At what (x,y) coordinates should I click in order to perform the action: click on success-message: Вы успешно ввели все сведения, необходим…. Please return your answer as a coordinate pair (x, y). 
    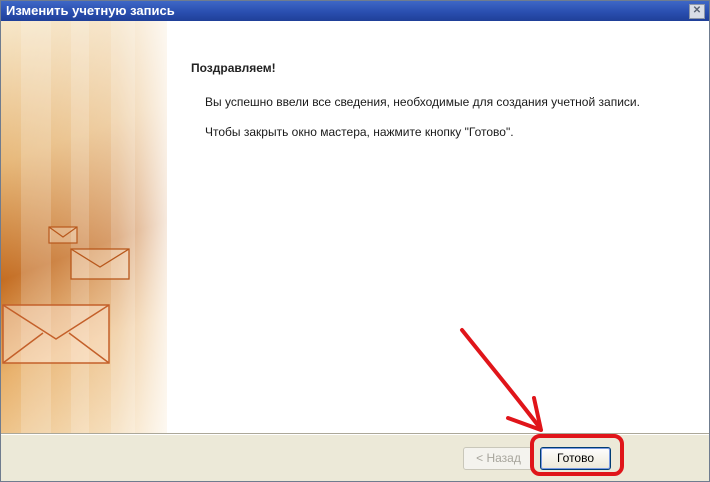
    Looking at the image, I should click on (422, 102).